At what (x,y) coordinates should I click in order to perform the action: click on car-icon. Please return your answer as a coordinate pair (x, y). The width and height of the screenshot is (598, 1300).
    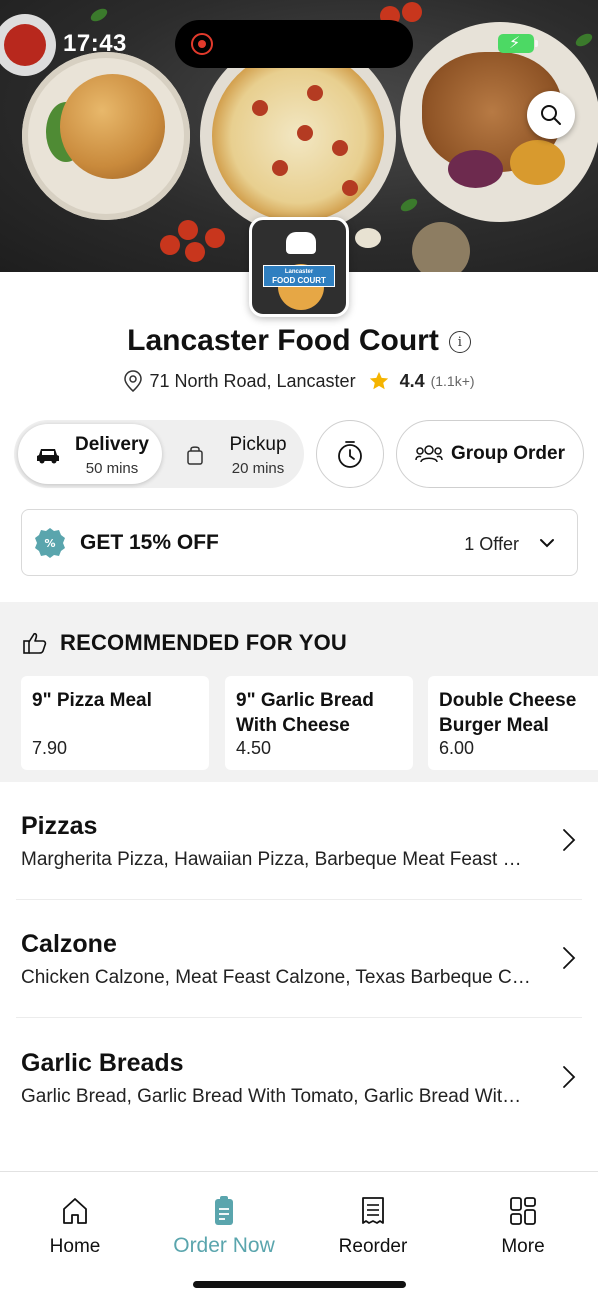
    Looking at the image, I should click on (48, 456).